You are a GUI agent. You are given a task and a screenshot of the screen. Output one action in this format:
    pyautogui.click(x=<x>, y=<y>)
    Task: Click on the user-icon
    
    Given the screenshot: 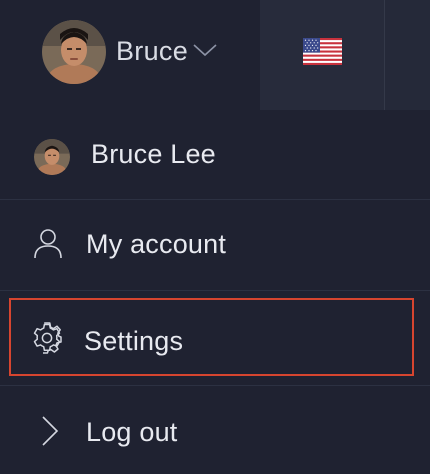 What is the action you would take?
    pyautogui.click(x=48, y=244)
    